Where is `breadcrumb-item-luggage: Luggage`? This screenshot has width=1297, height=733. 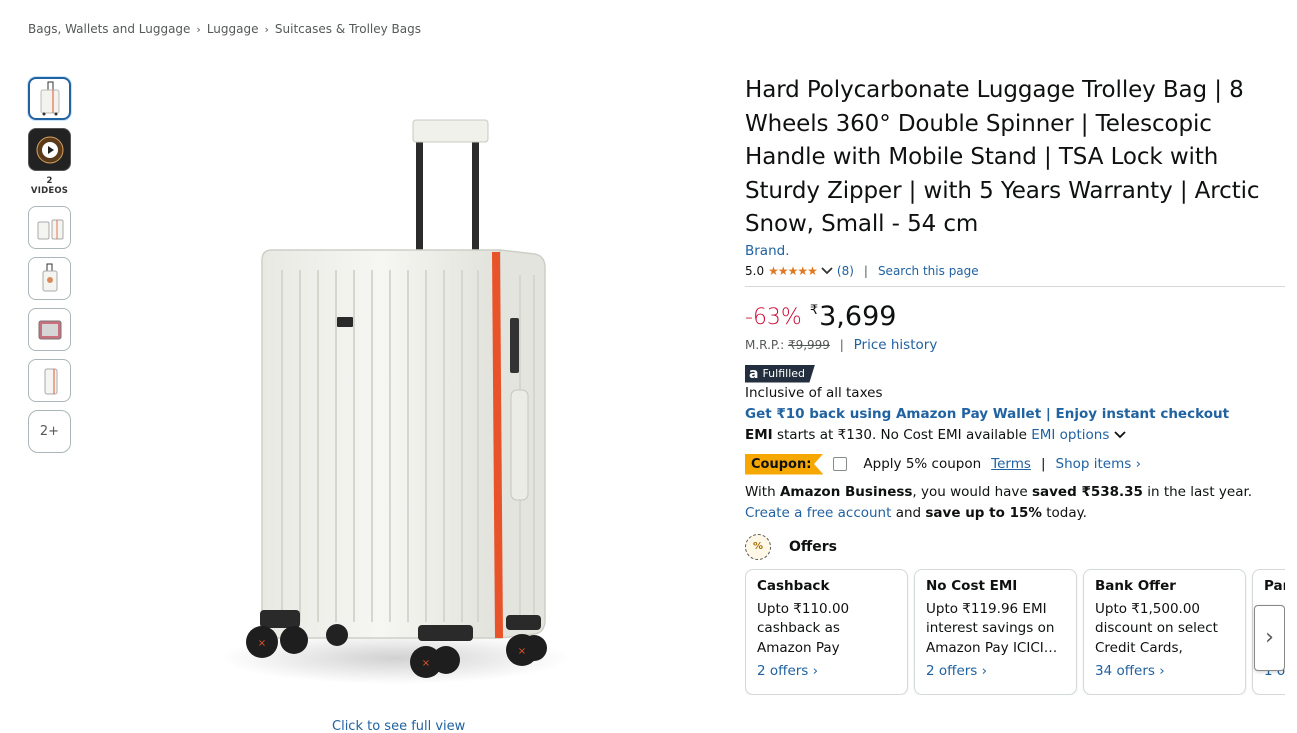 breadcrumb-item-luggage: Luggage is located at coordinates (233, 29).